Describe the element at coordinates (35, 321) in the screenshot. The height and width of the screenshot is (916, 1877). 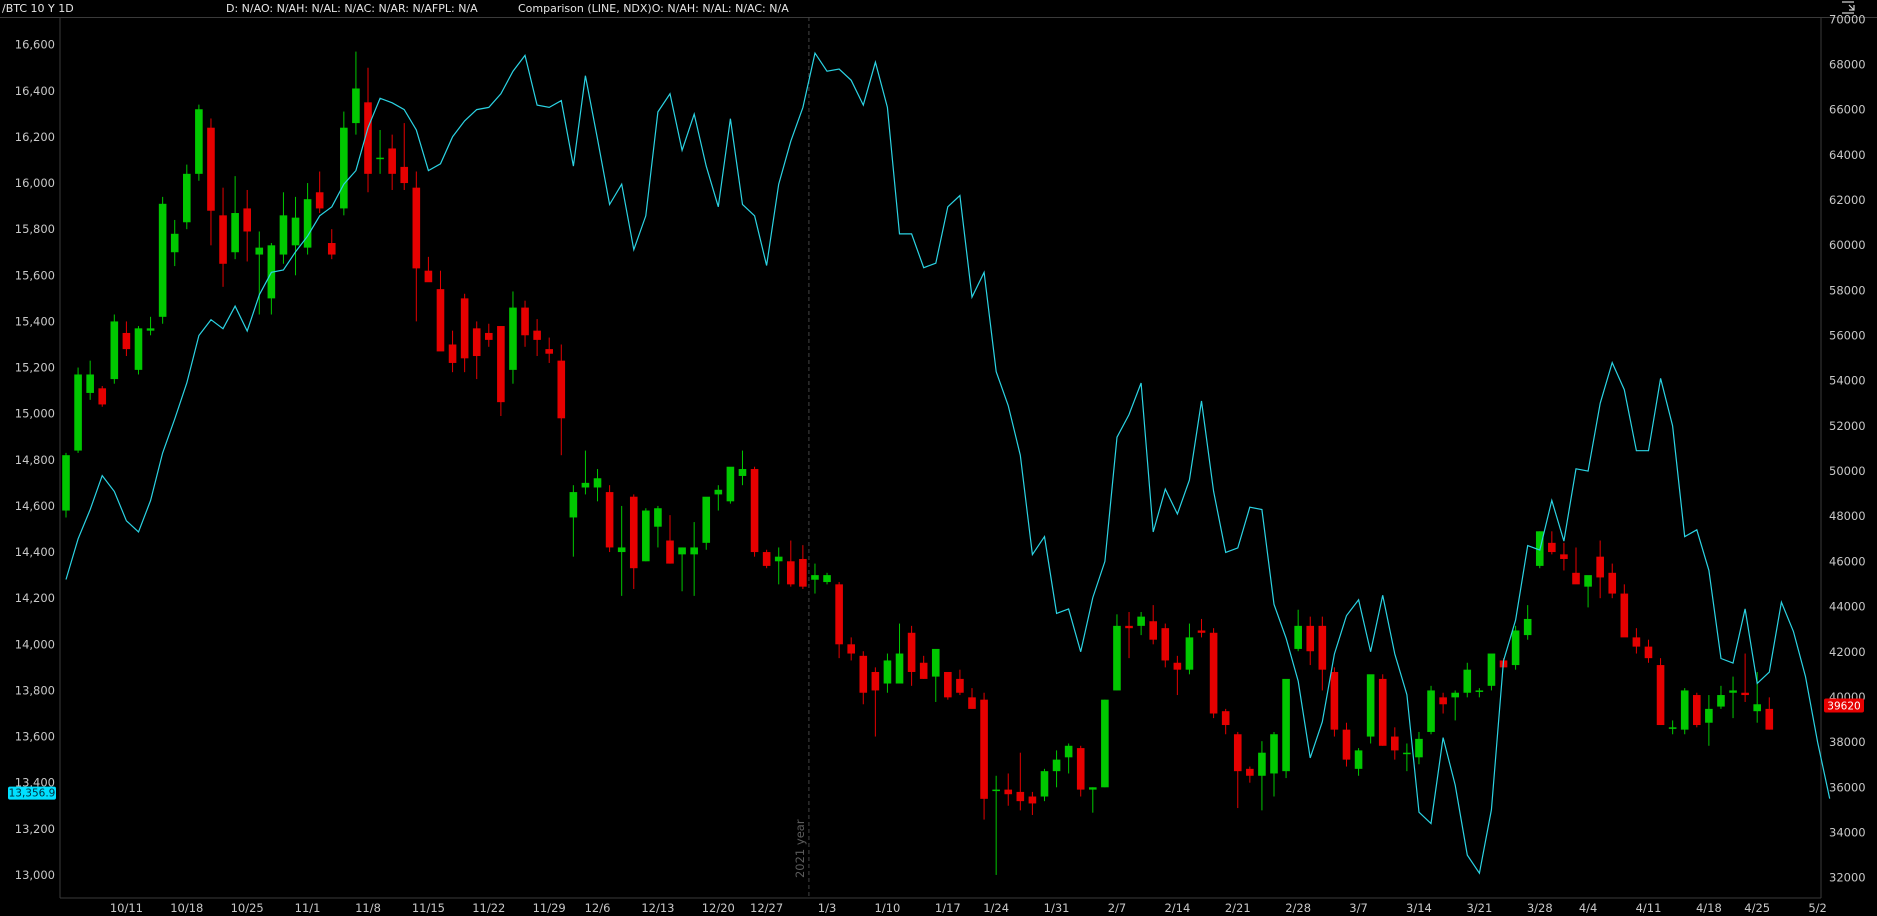
I see `left-tick-label: 15,400` at that location.